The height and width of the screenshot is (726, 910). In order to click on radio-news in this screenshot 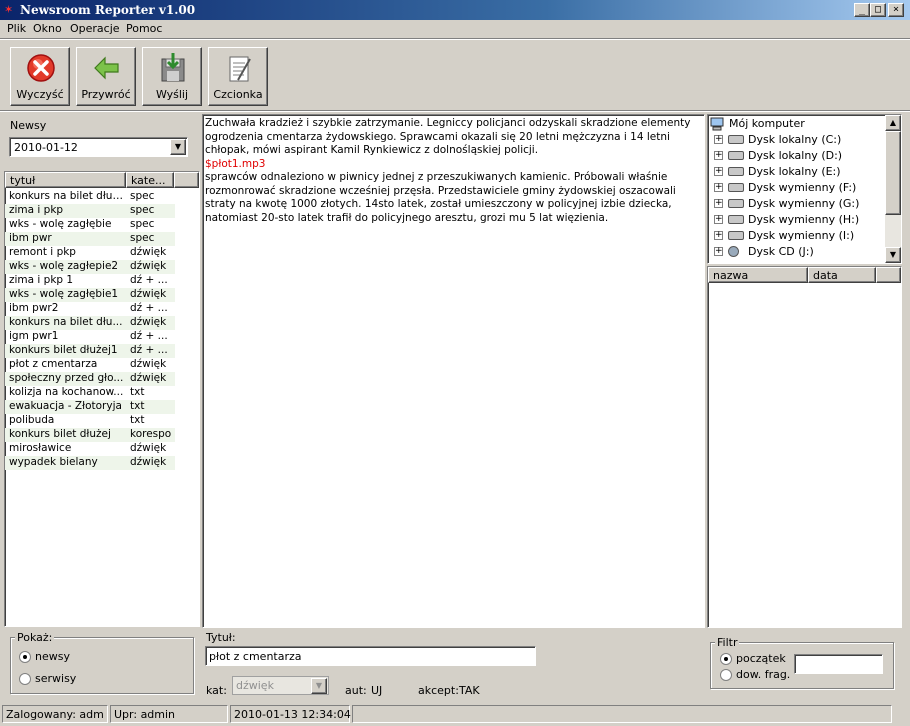, I will do `click(25, 657)`.